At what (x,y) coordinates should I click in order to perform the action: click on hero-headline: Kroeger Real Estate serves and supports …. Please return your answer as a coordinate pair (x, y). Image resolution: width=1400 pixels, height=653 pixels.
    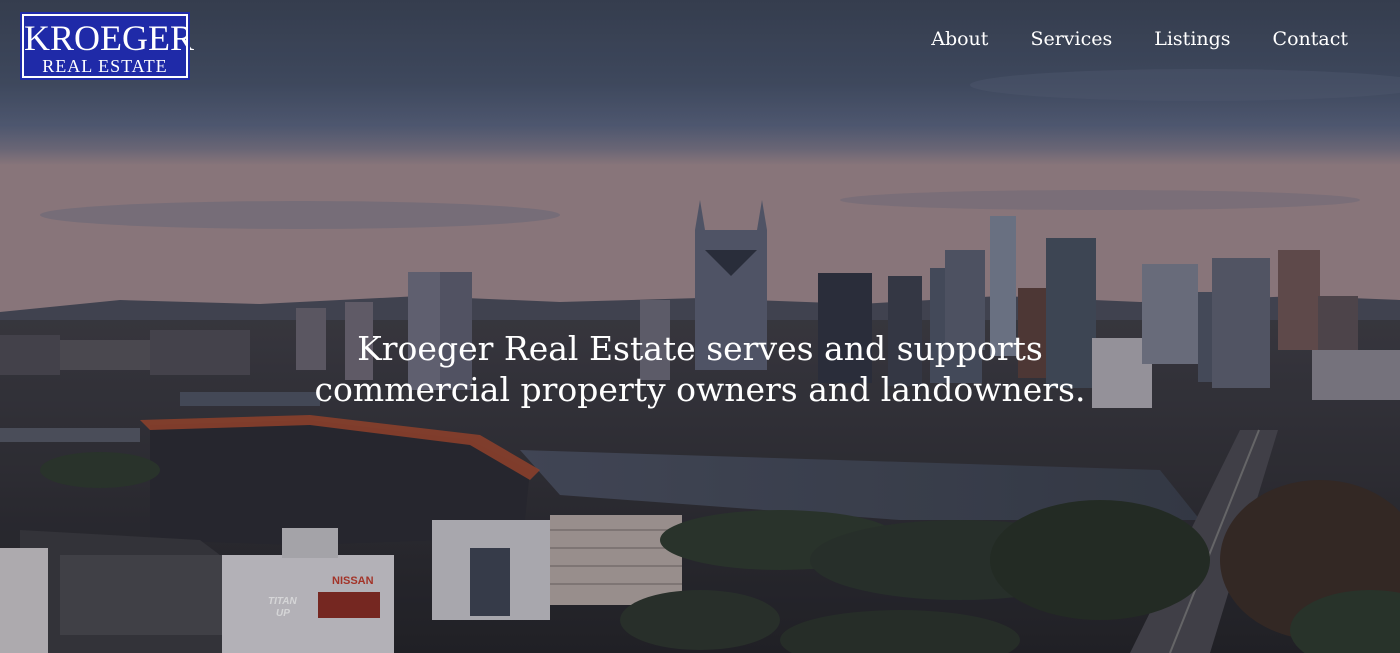
    Looking at the image, I should click on (700, 369).